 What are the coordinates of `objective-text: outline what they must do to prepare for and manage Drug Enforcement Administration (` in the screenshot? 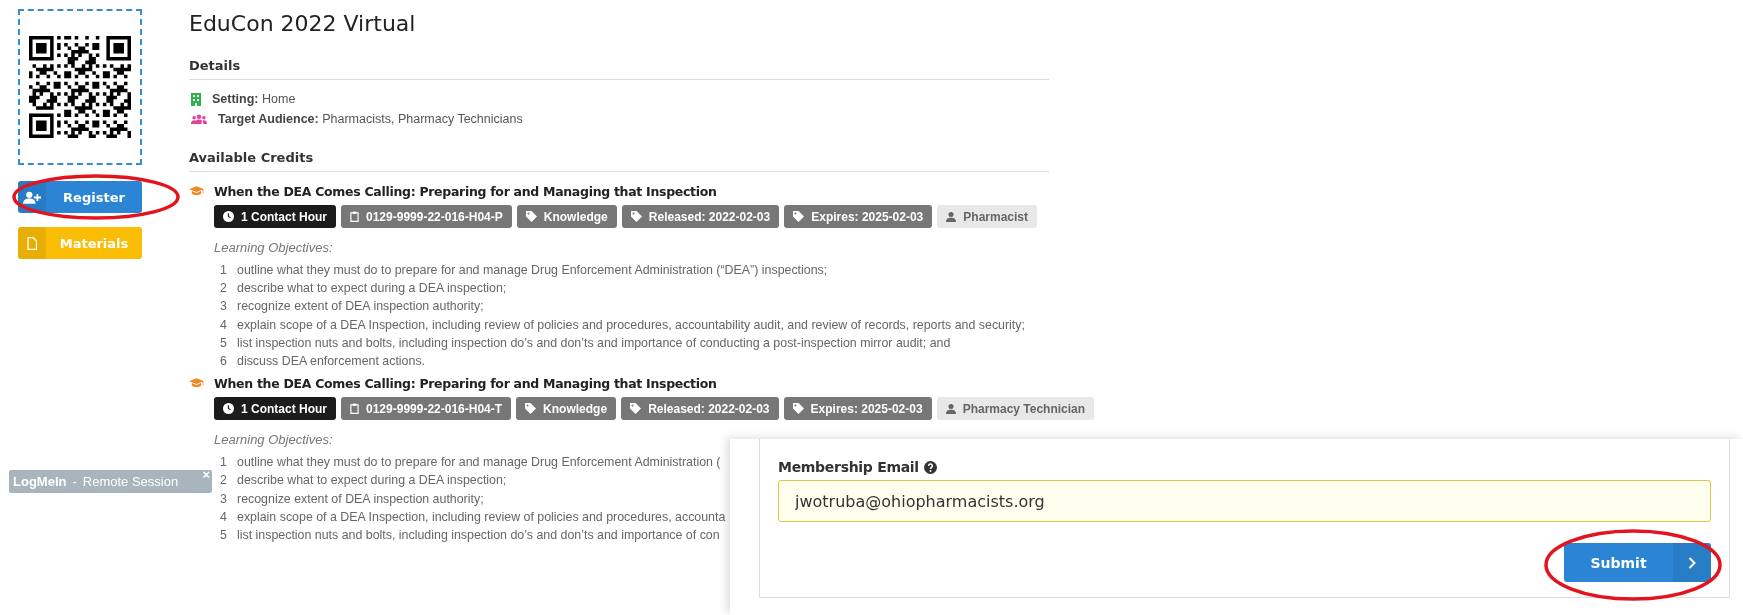 It's located at (479, 463).